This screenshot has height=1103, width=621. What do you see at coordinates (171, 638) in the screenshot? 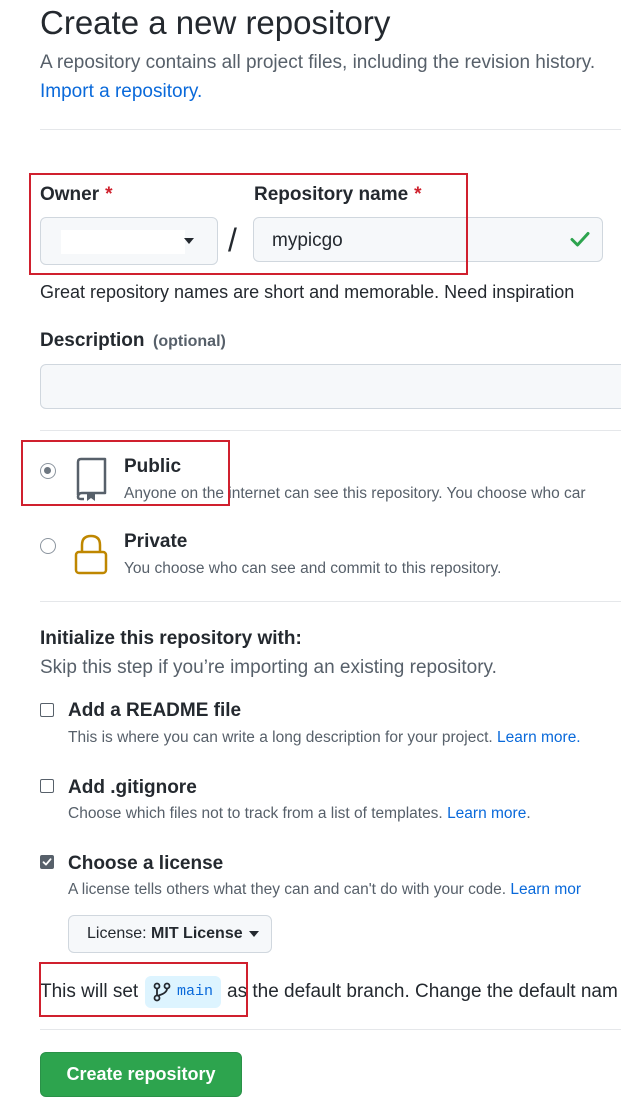
I see `initialize-heading: Initialize this repository with:` at bounding box center [171, 638].